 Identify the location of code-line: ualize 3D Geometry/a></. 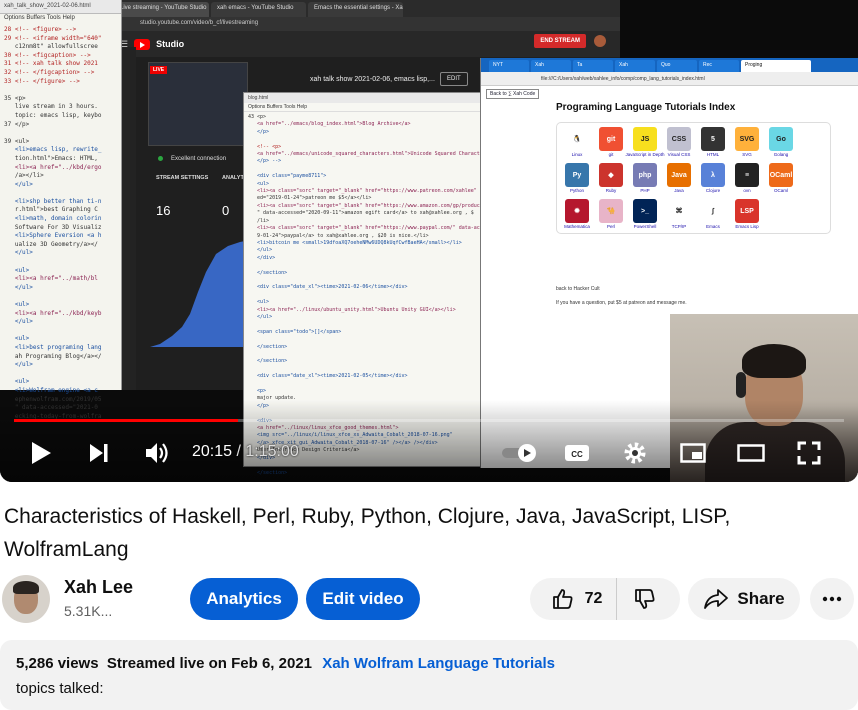
(51, 244).